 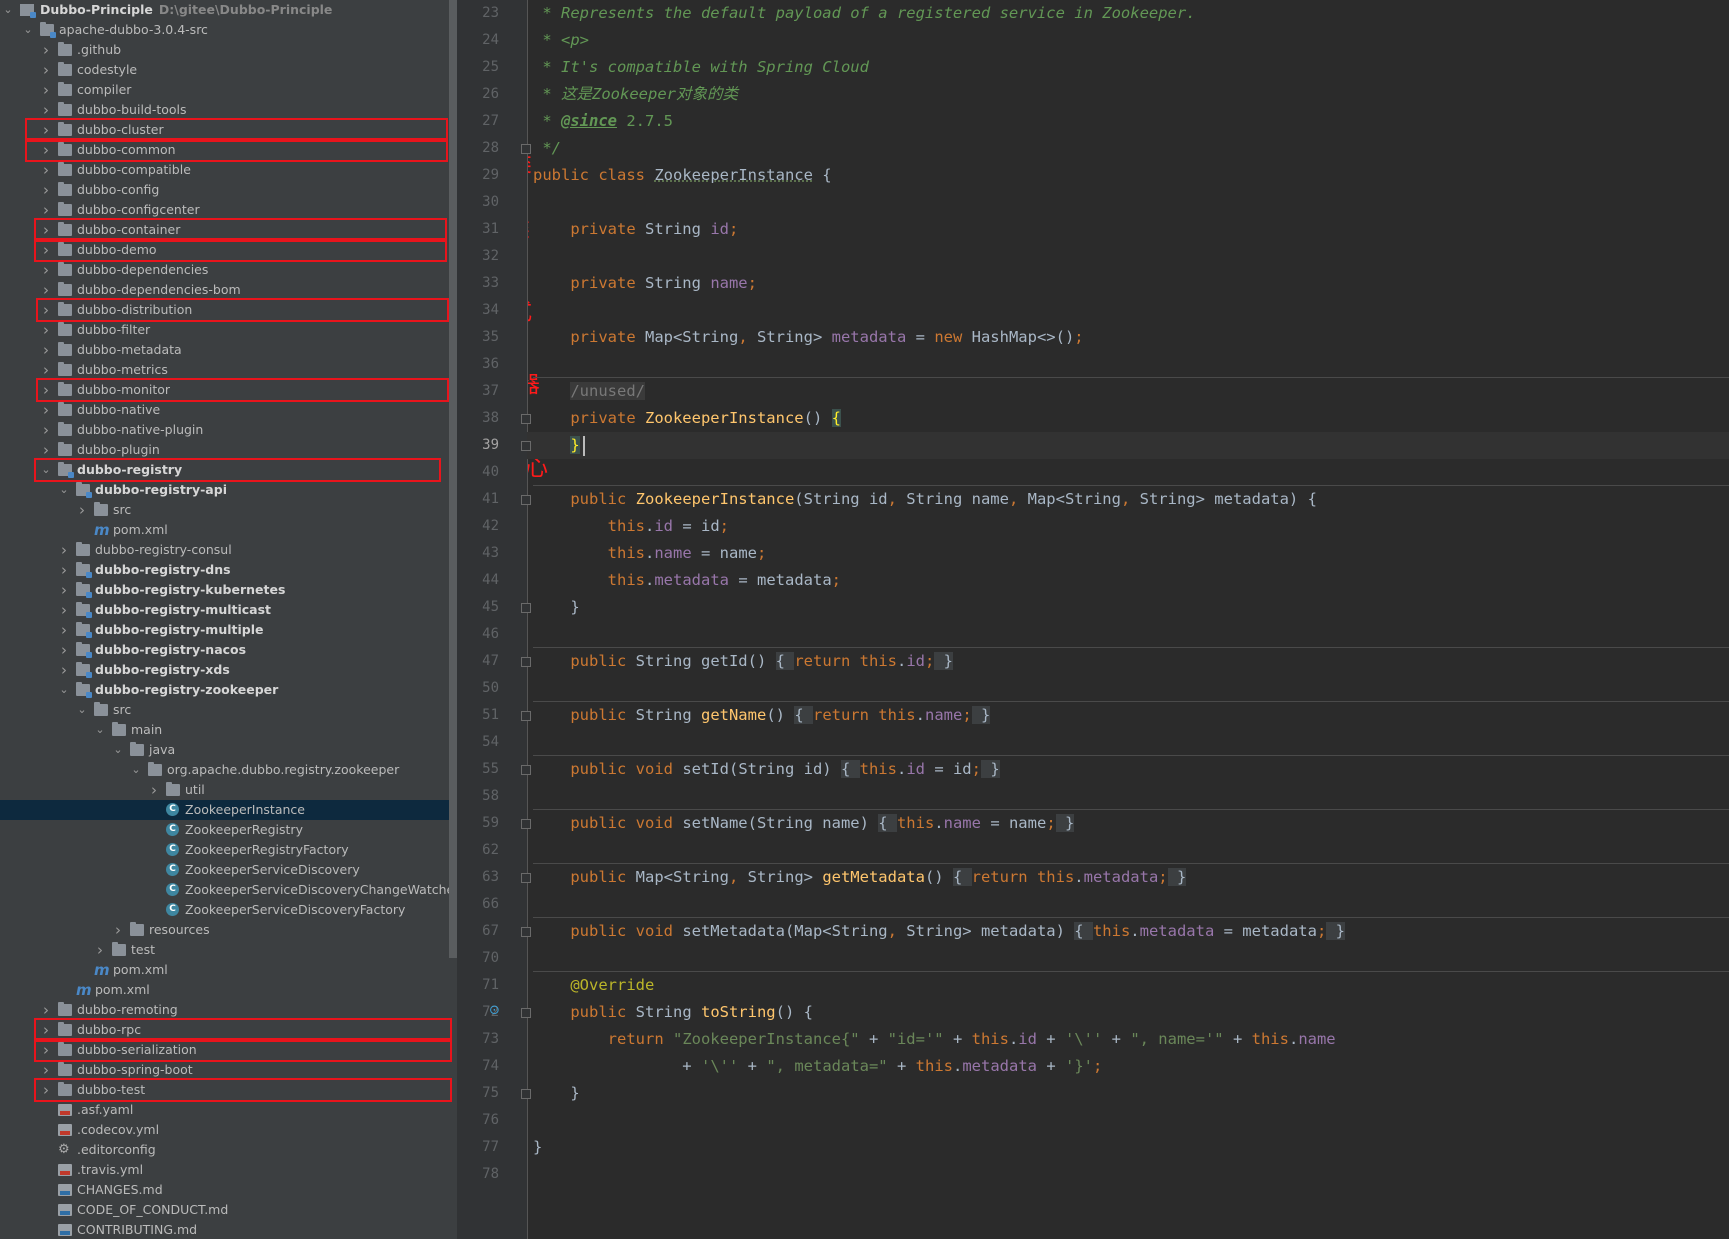 What do you see at coordinates (478, 94) in the screenshot?
I see `line-number: 26` at bounding box center [478, 94].